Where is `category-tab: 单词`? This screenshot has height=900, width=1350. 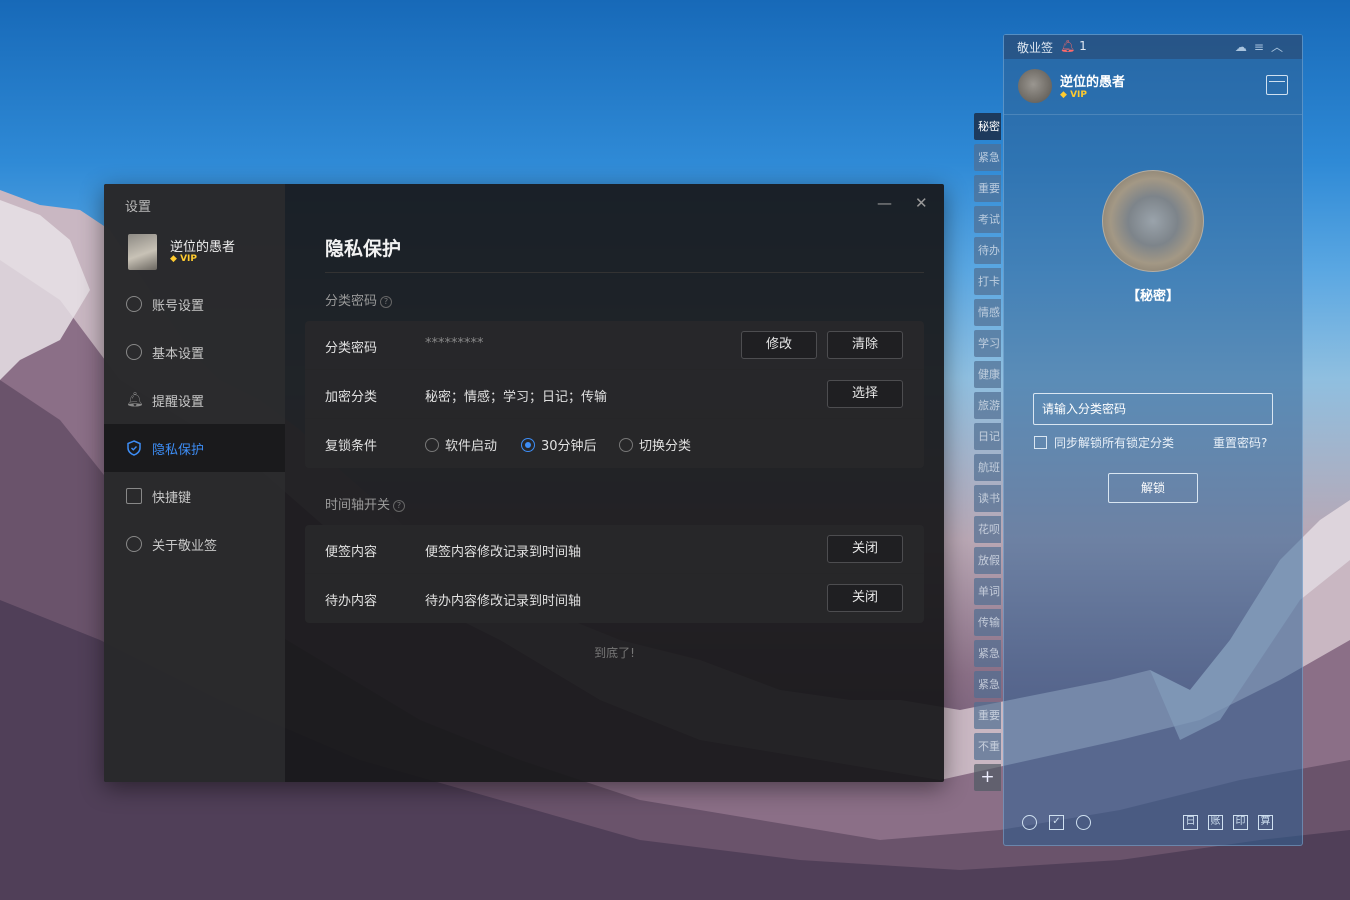
category-tab: 单词 is located at coordinates (987, 591).